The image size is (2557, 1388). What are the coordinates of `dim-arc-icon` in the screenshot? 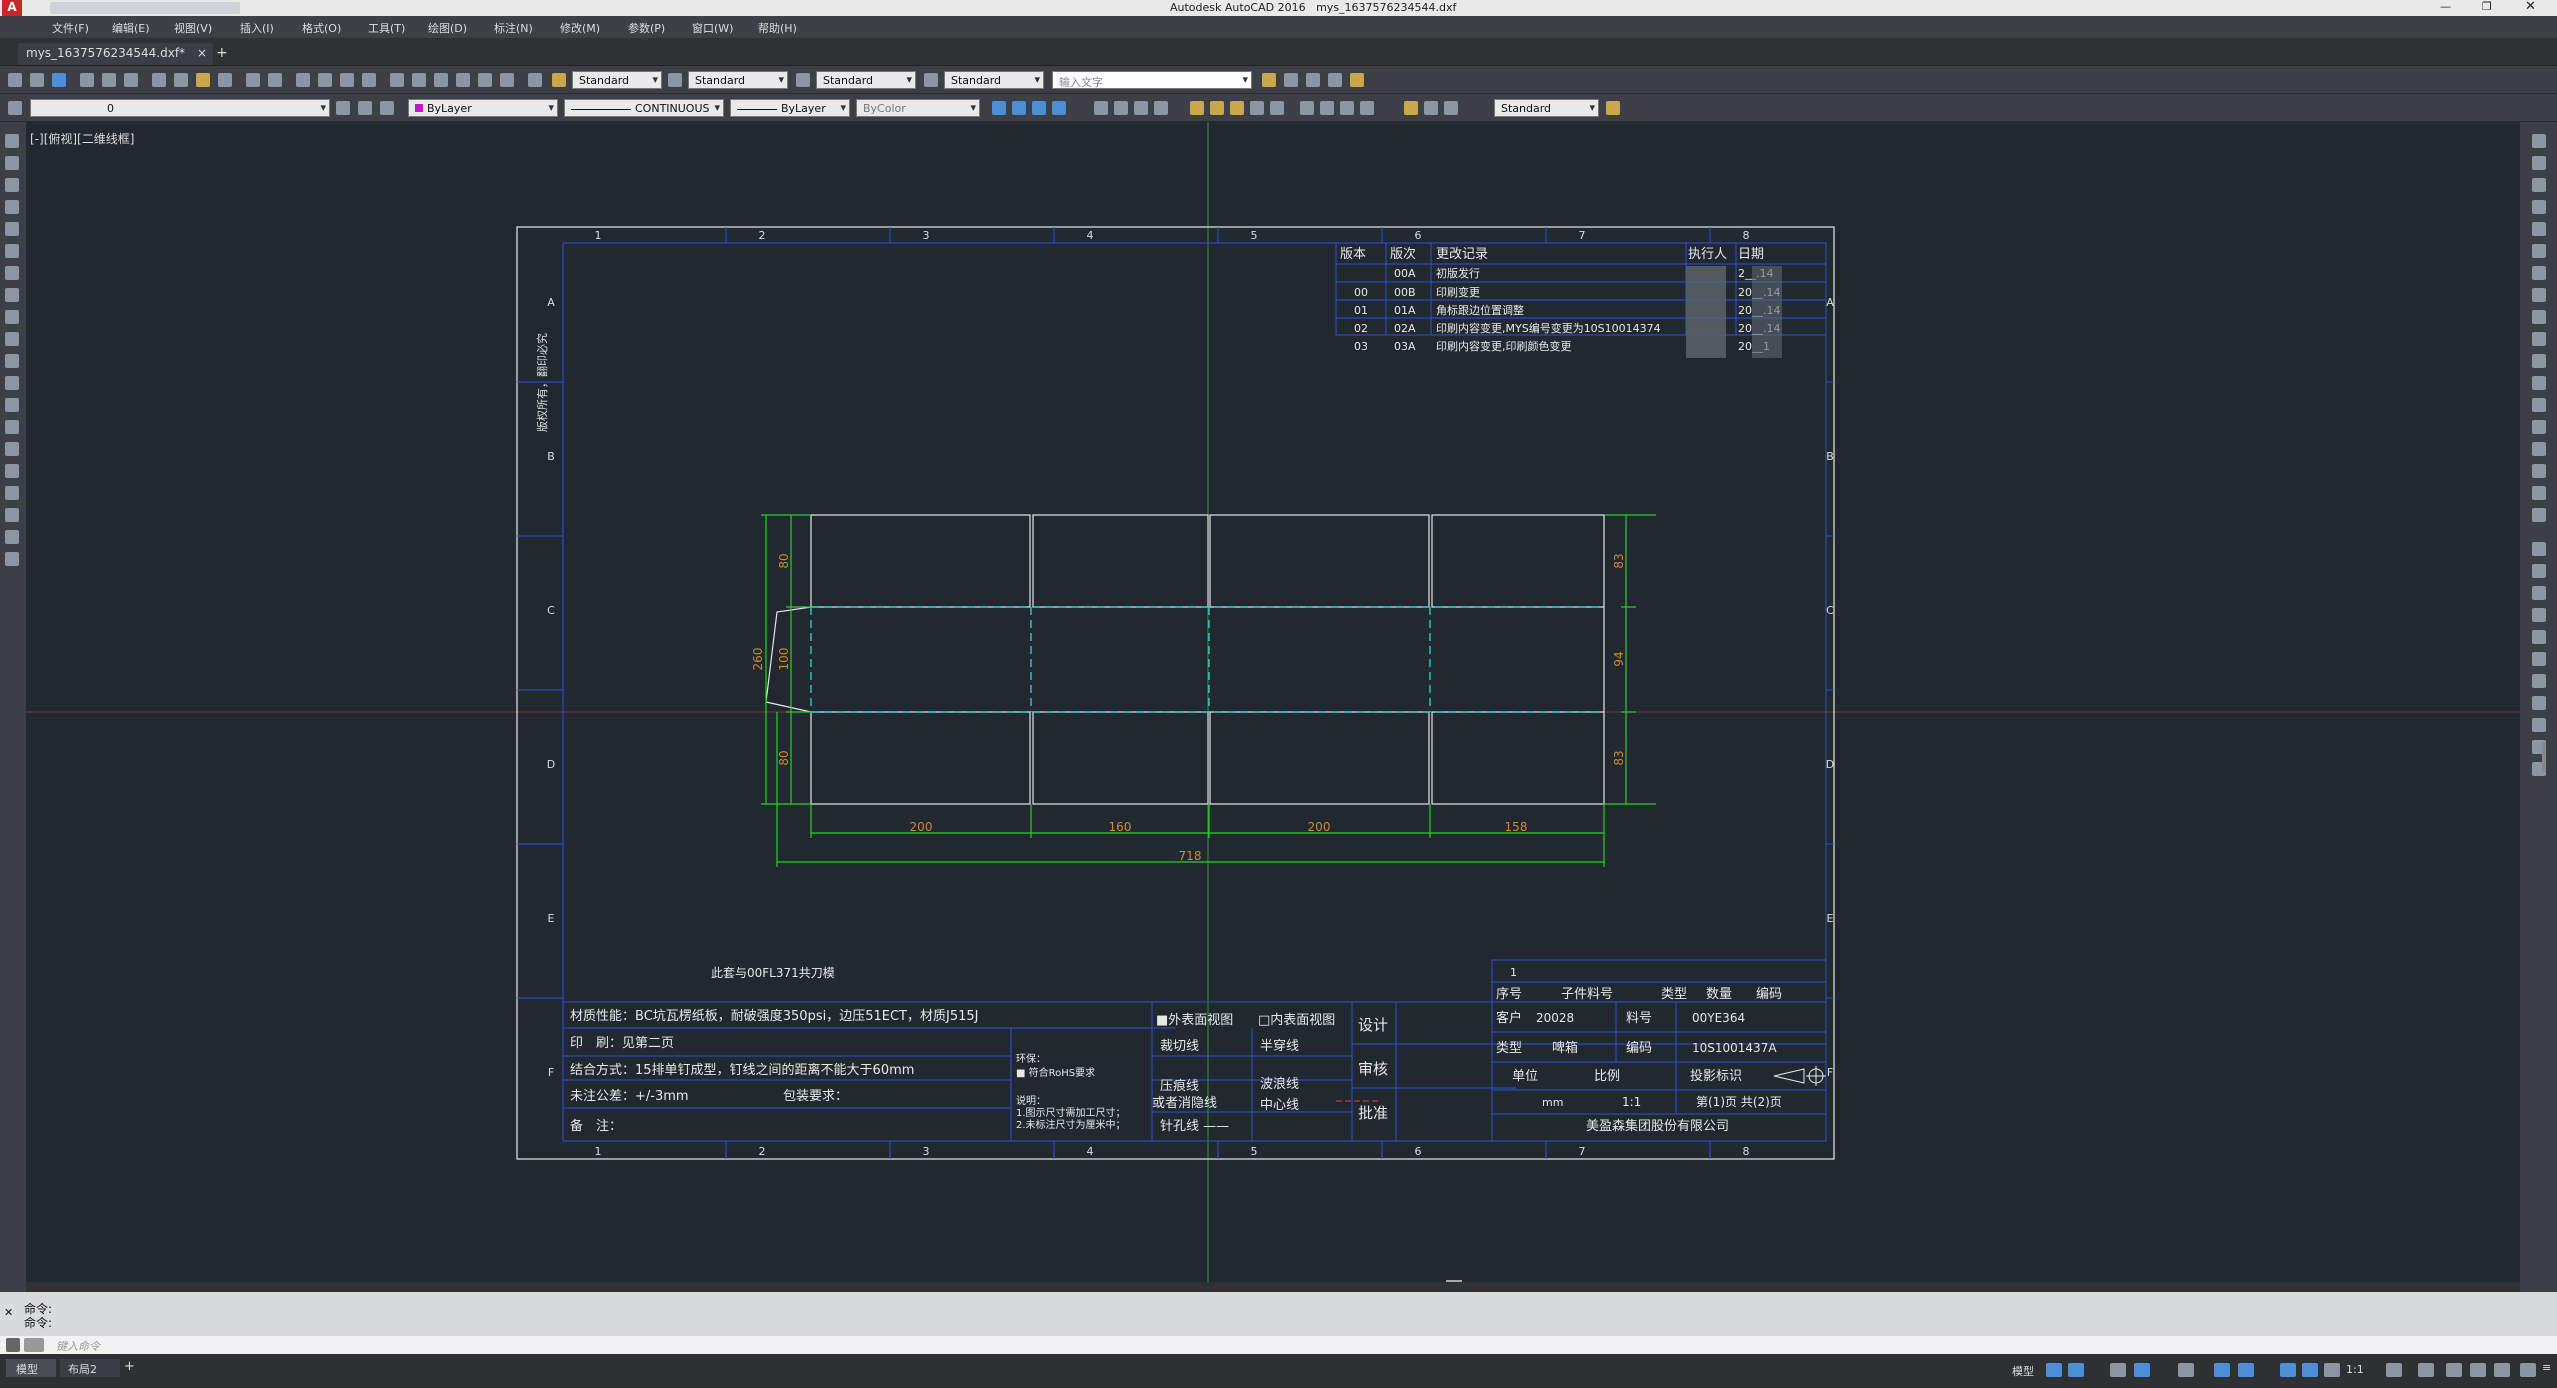 It's located at (1039, 108).